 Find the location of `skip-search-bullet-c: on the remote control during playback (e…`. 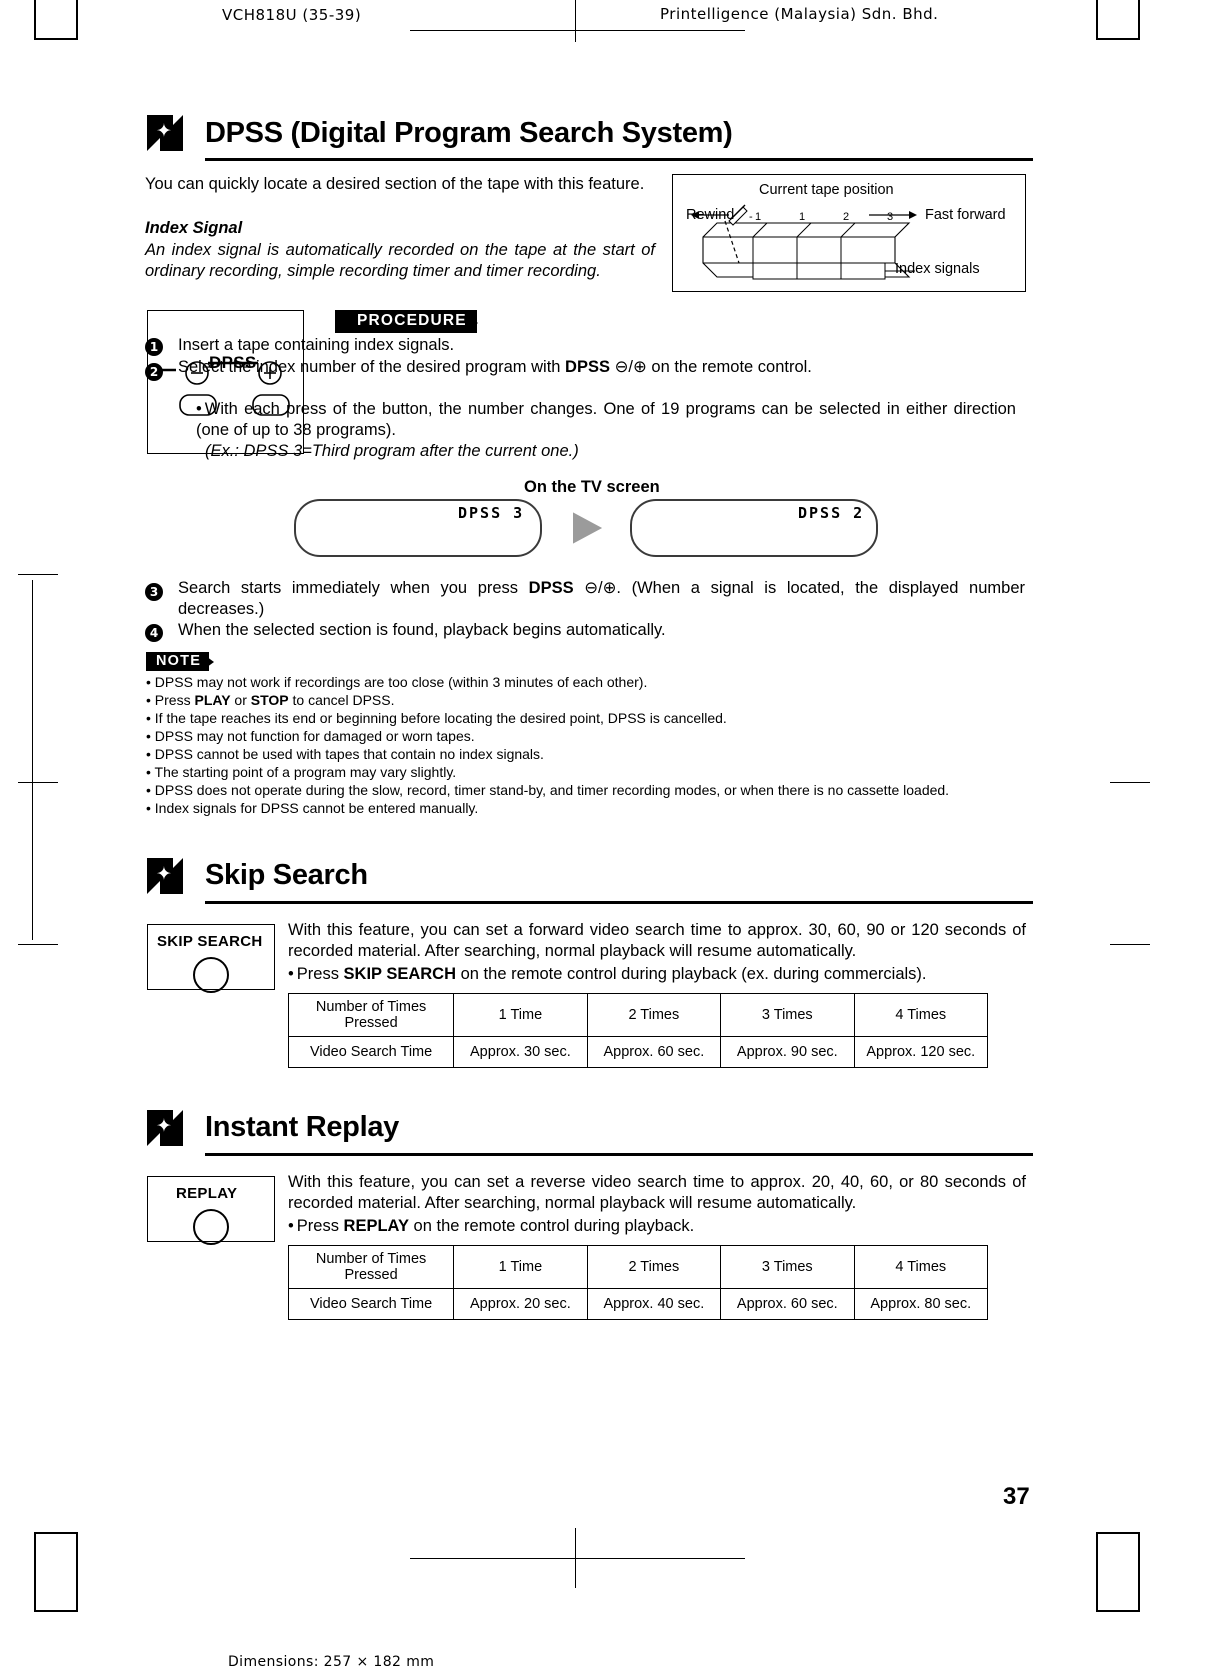

skip-search-bullet-c: on the remote control during playback (e… is located at coordinates (691, 974).